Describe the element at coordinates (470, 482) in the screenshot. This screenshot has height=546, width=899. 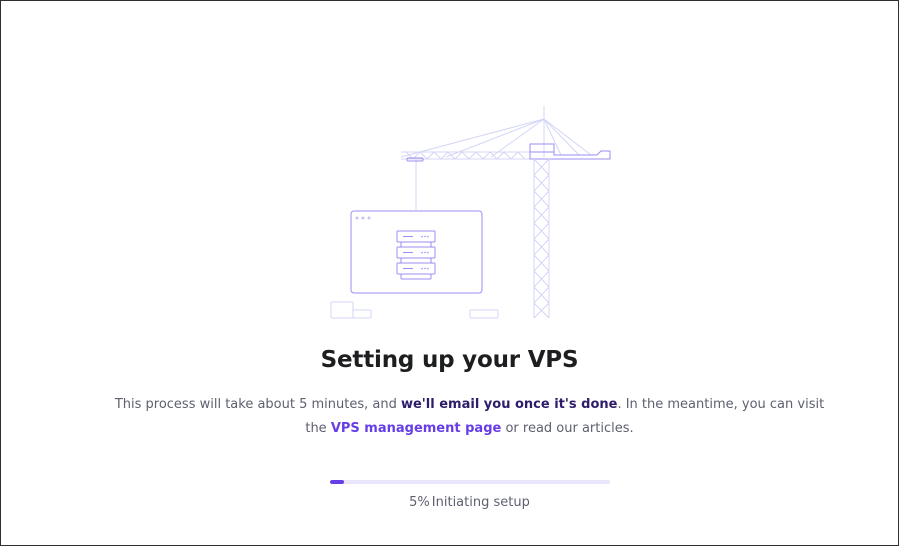
I see `progress-bar` at that location.